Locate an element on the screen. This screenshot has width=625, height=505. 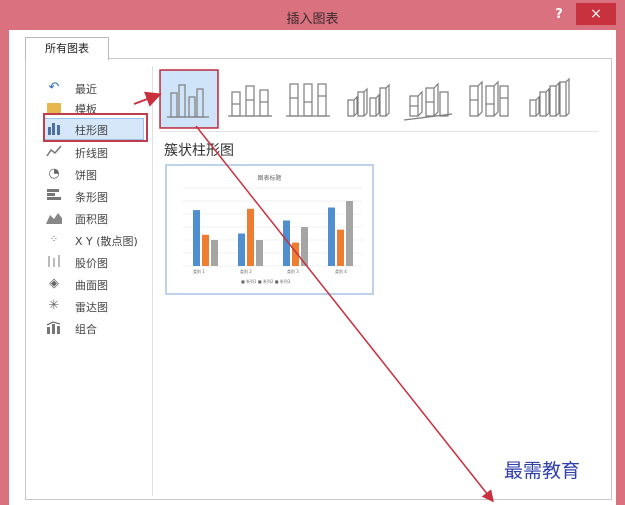
sidebar-item-area: 面积图 is located at coordinates (90, 218).